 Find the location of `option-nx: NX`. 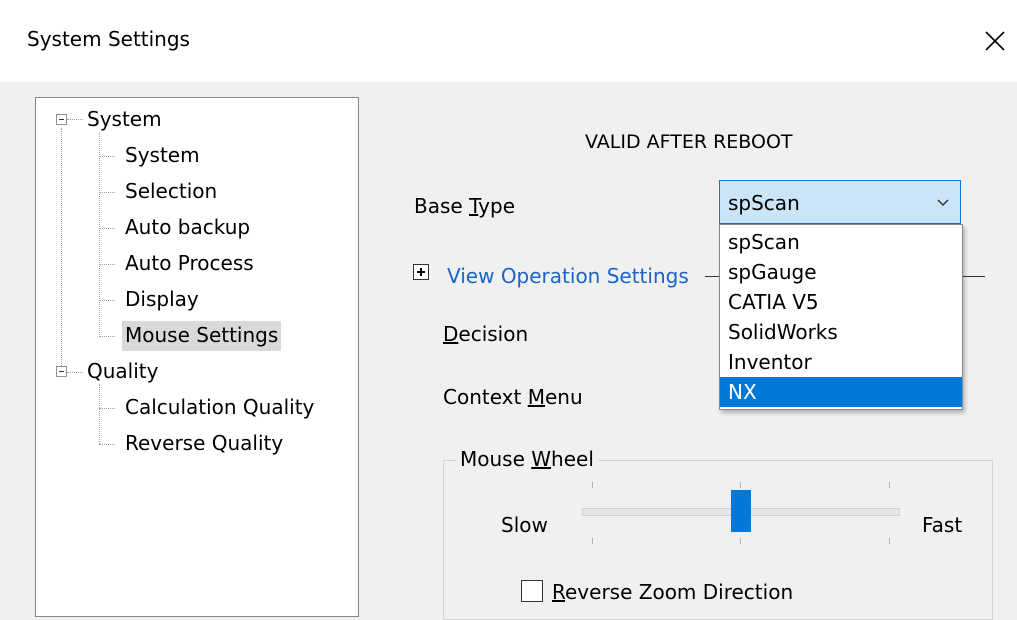

option-nx: NX is located at coordinates (841, 392).